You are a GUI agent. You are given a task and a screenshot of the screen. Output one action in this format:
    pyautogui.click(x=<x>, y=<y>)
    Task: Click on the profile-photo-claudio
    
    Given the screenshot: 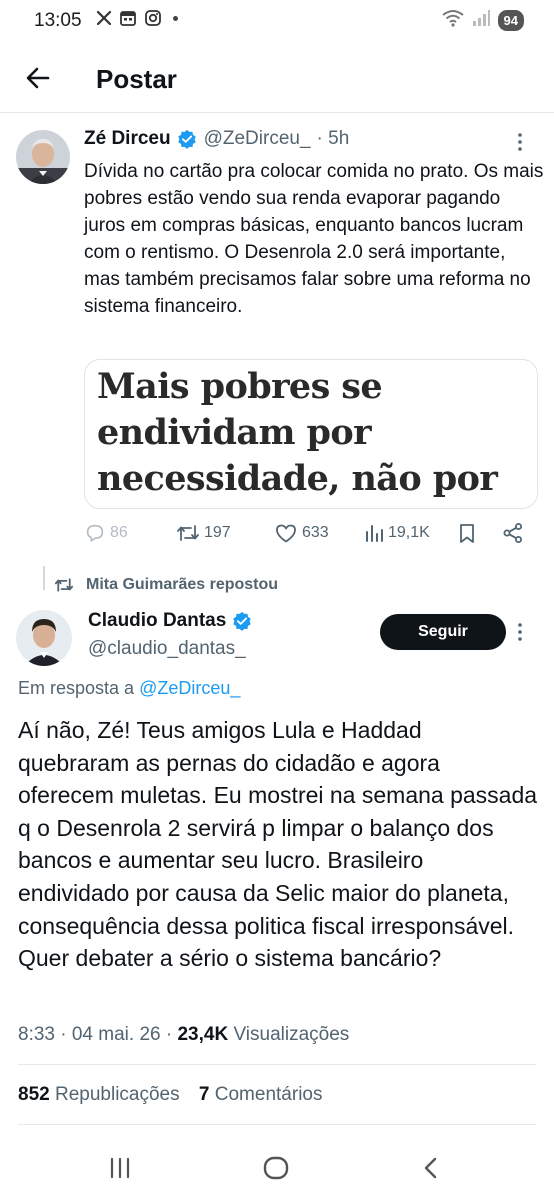 What is the action you would take?
    pyautogui.click(x=44, y=638)
    